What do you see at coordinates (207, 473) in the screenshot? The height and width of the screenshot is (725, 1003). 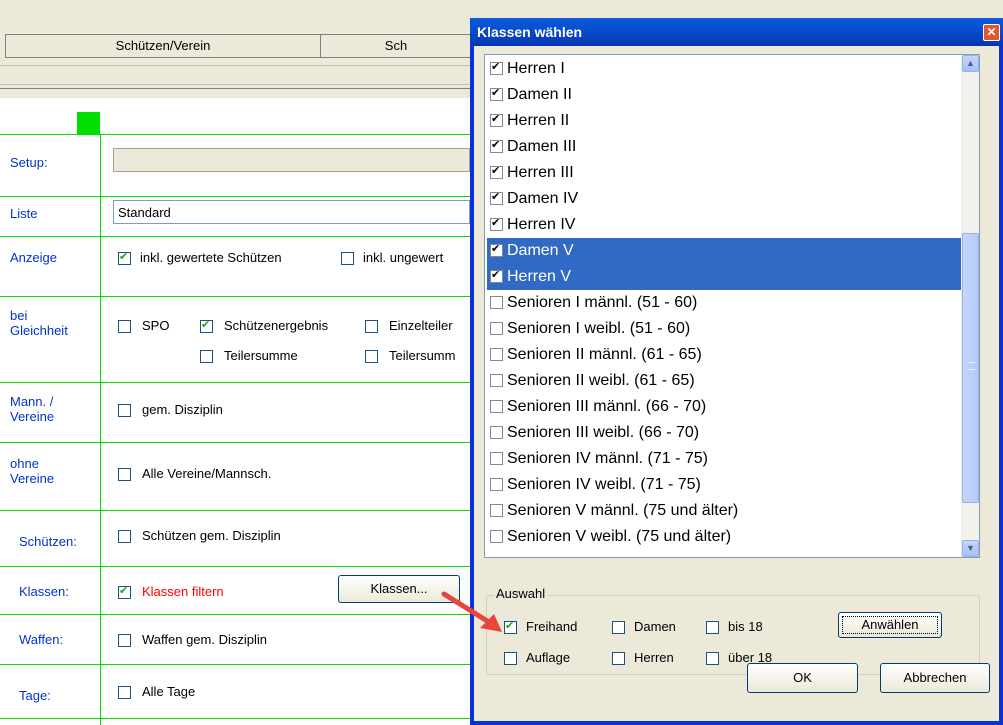 I see `alle-vereine-label: Alle Vereine/Mannsch.` at bounding box center [207, 473].